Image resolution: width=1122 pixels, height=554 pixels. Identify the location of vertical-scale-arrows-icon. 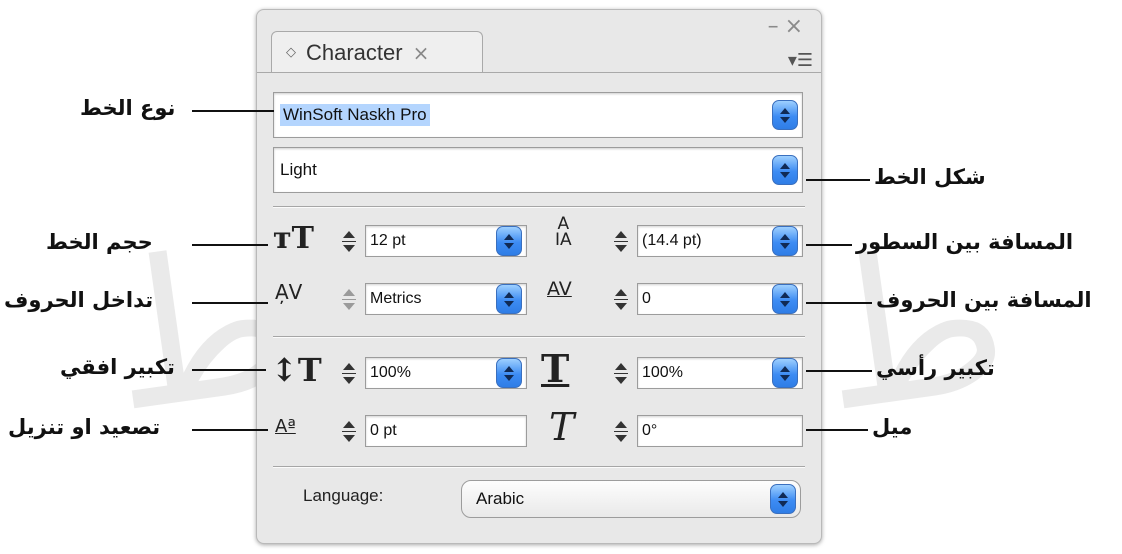
(509, 373).